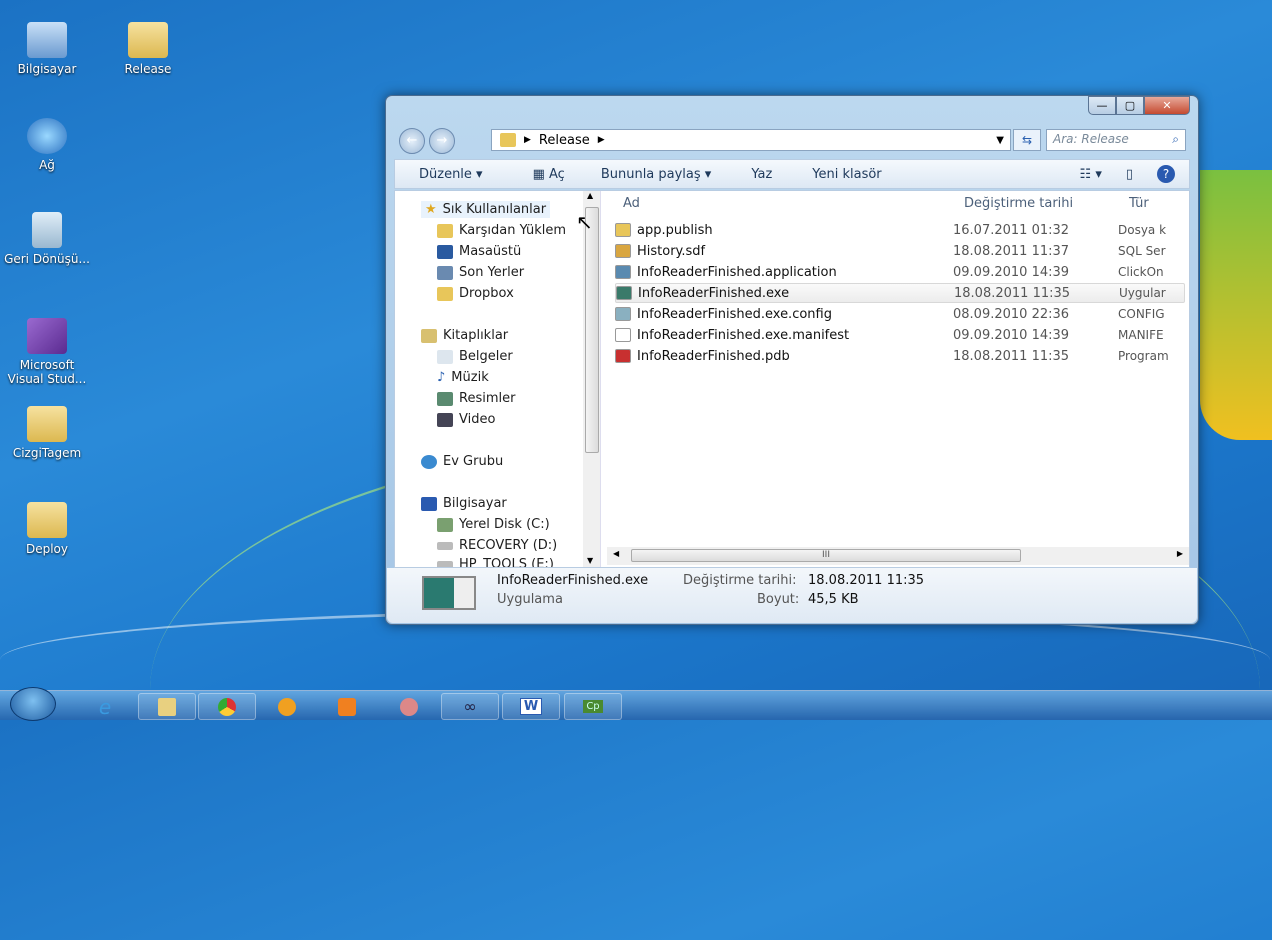  I want to click on label: RECOVERY (D:), so click(508, 545).